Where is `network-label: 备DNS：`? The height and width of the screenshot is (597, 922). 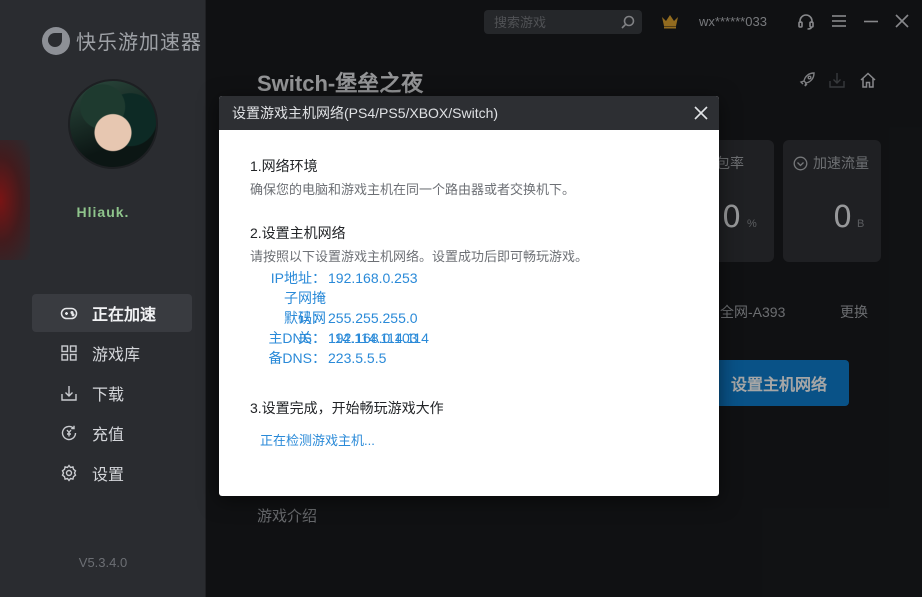
network-label: 备DNS： is located at coordinates (297, 358).